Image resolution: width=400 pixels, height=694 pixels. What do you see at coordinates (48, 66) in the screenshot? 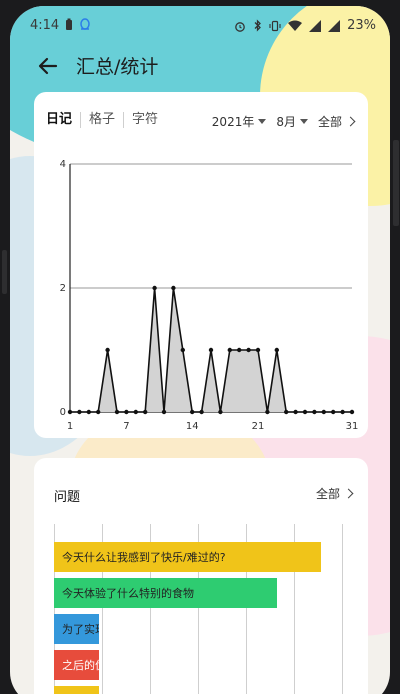
I see `back-arrow-icon` at bounding box center [48, 66].